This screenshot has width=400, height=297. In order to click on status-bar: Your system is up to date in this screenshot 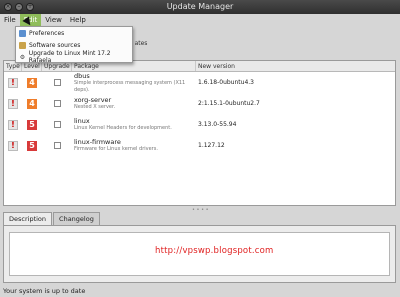, I will do `click(200, 291)`.